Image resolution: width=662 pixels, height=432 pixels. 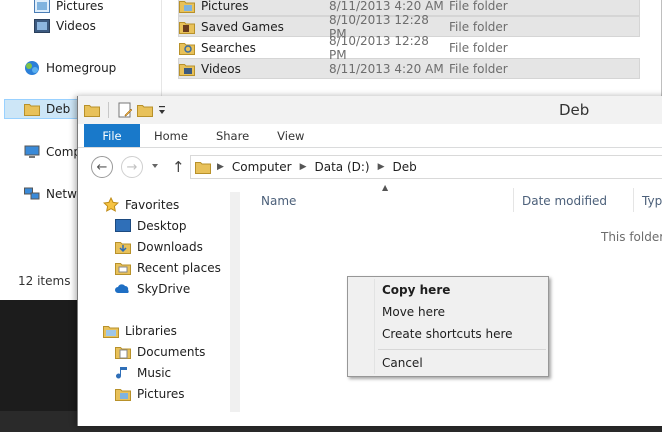 What do you see at coordinates (262, 167) in the screenshot?
I see `breadcrumb-computer: Computer` at bounding box center [262, 167].